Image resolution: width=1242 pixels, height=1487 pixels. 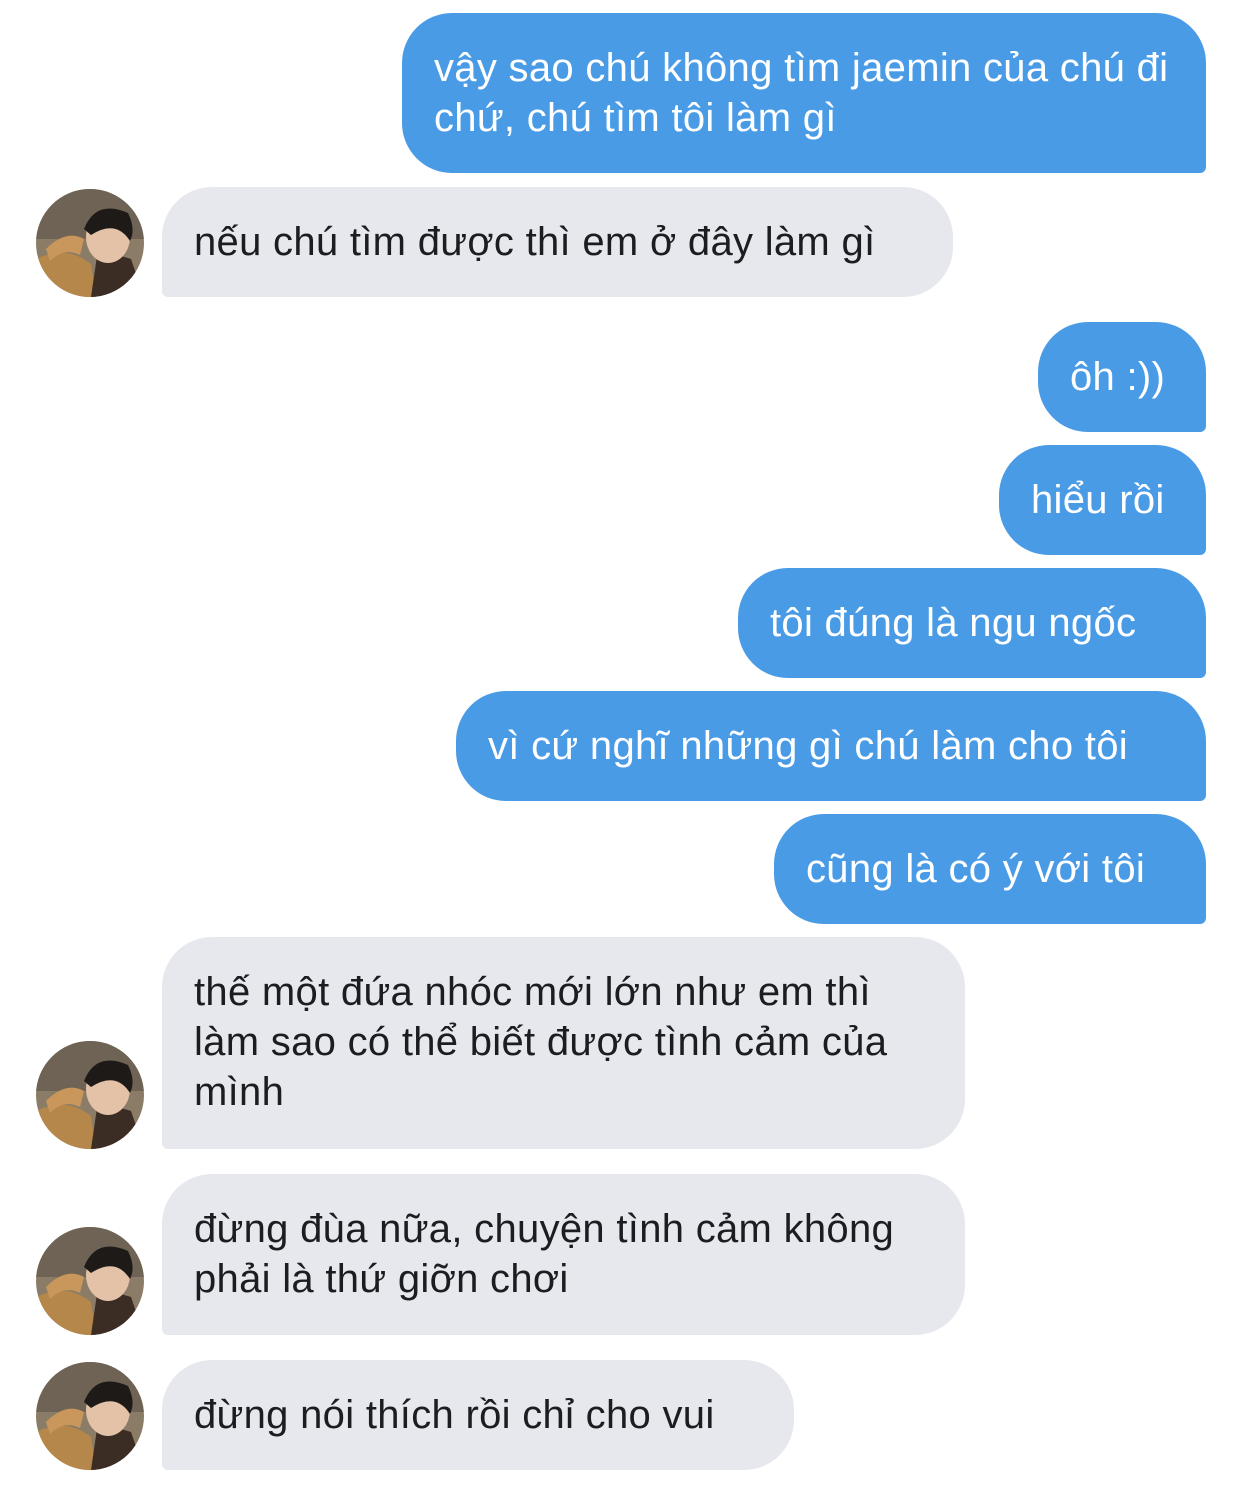 I want to click on message-bubble-outgoing: tôi đúng là ngu ngốc, so click(x=972, y=623).